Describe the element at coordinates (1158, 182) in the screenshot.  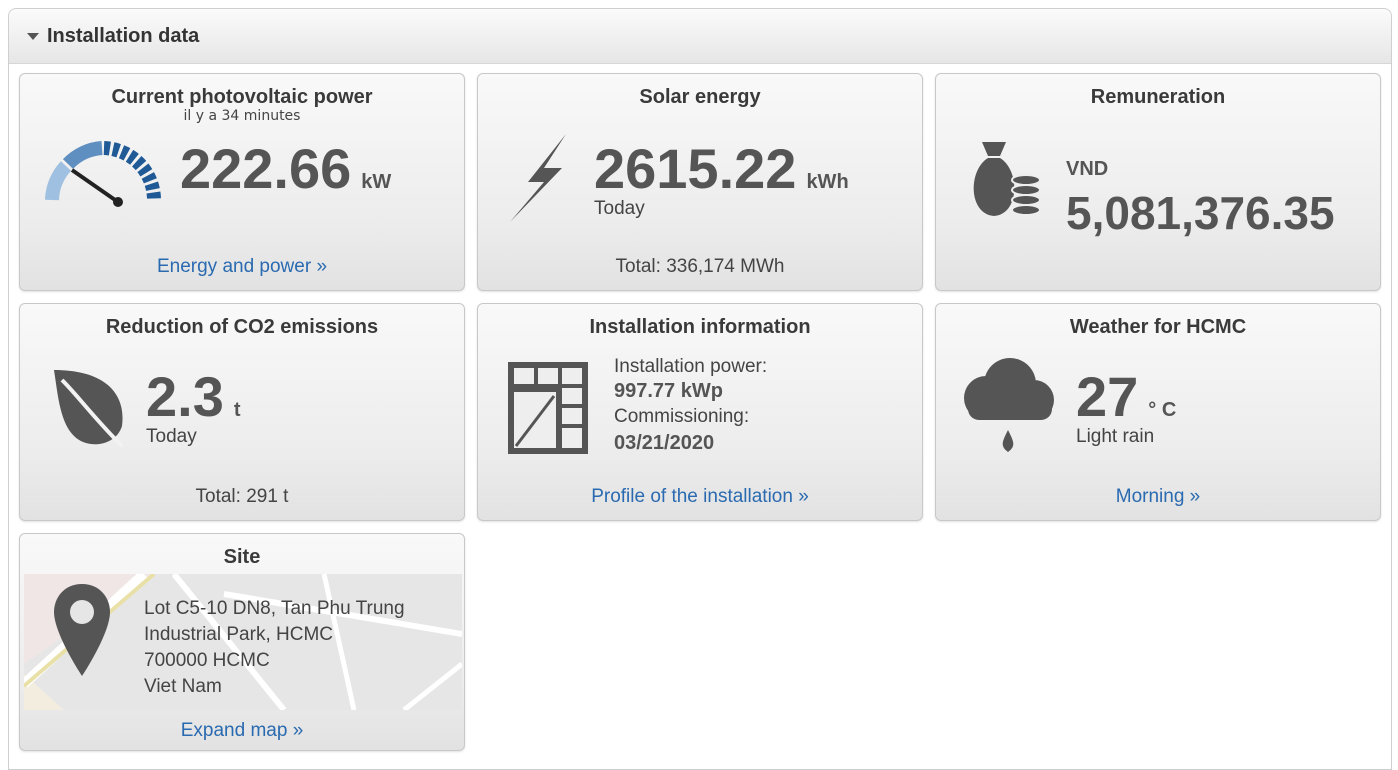
I see `tile-remuneration: Remuneration VND 5,081,376.35` at that location.